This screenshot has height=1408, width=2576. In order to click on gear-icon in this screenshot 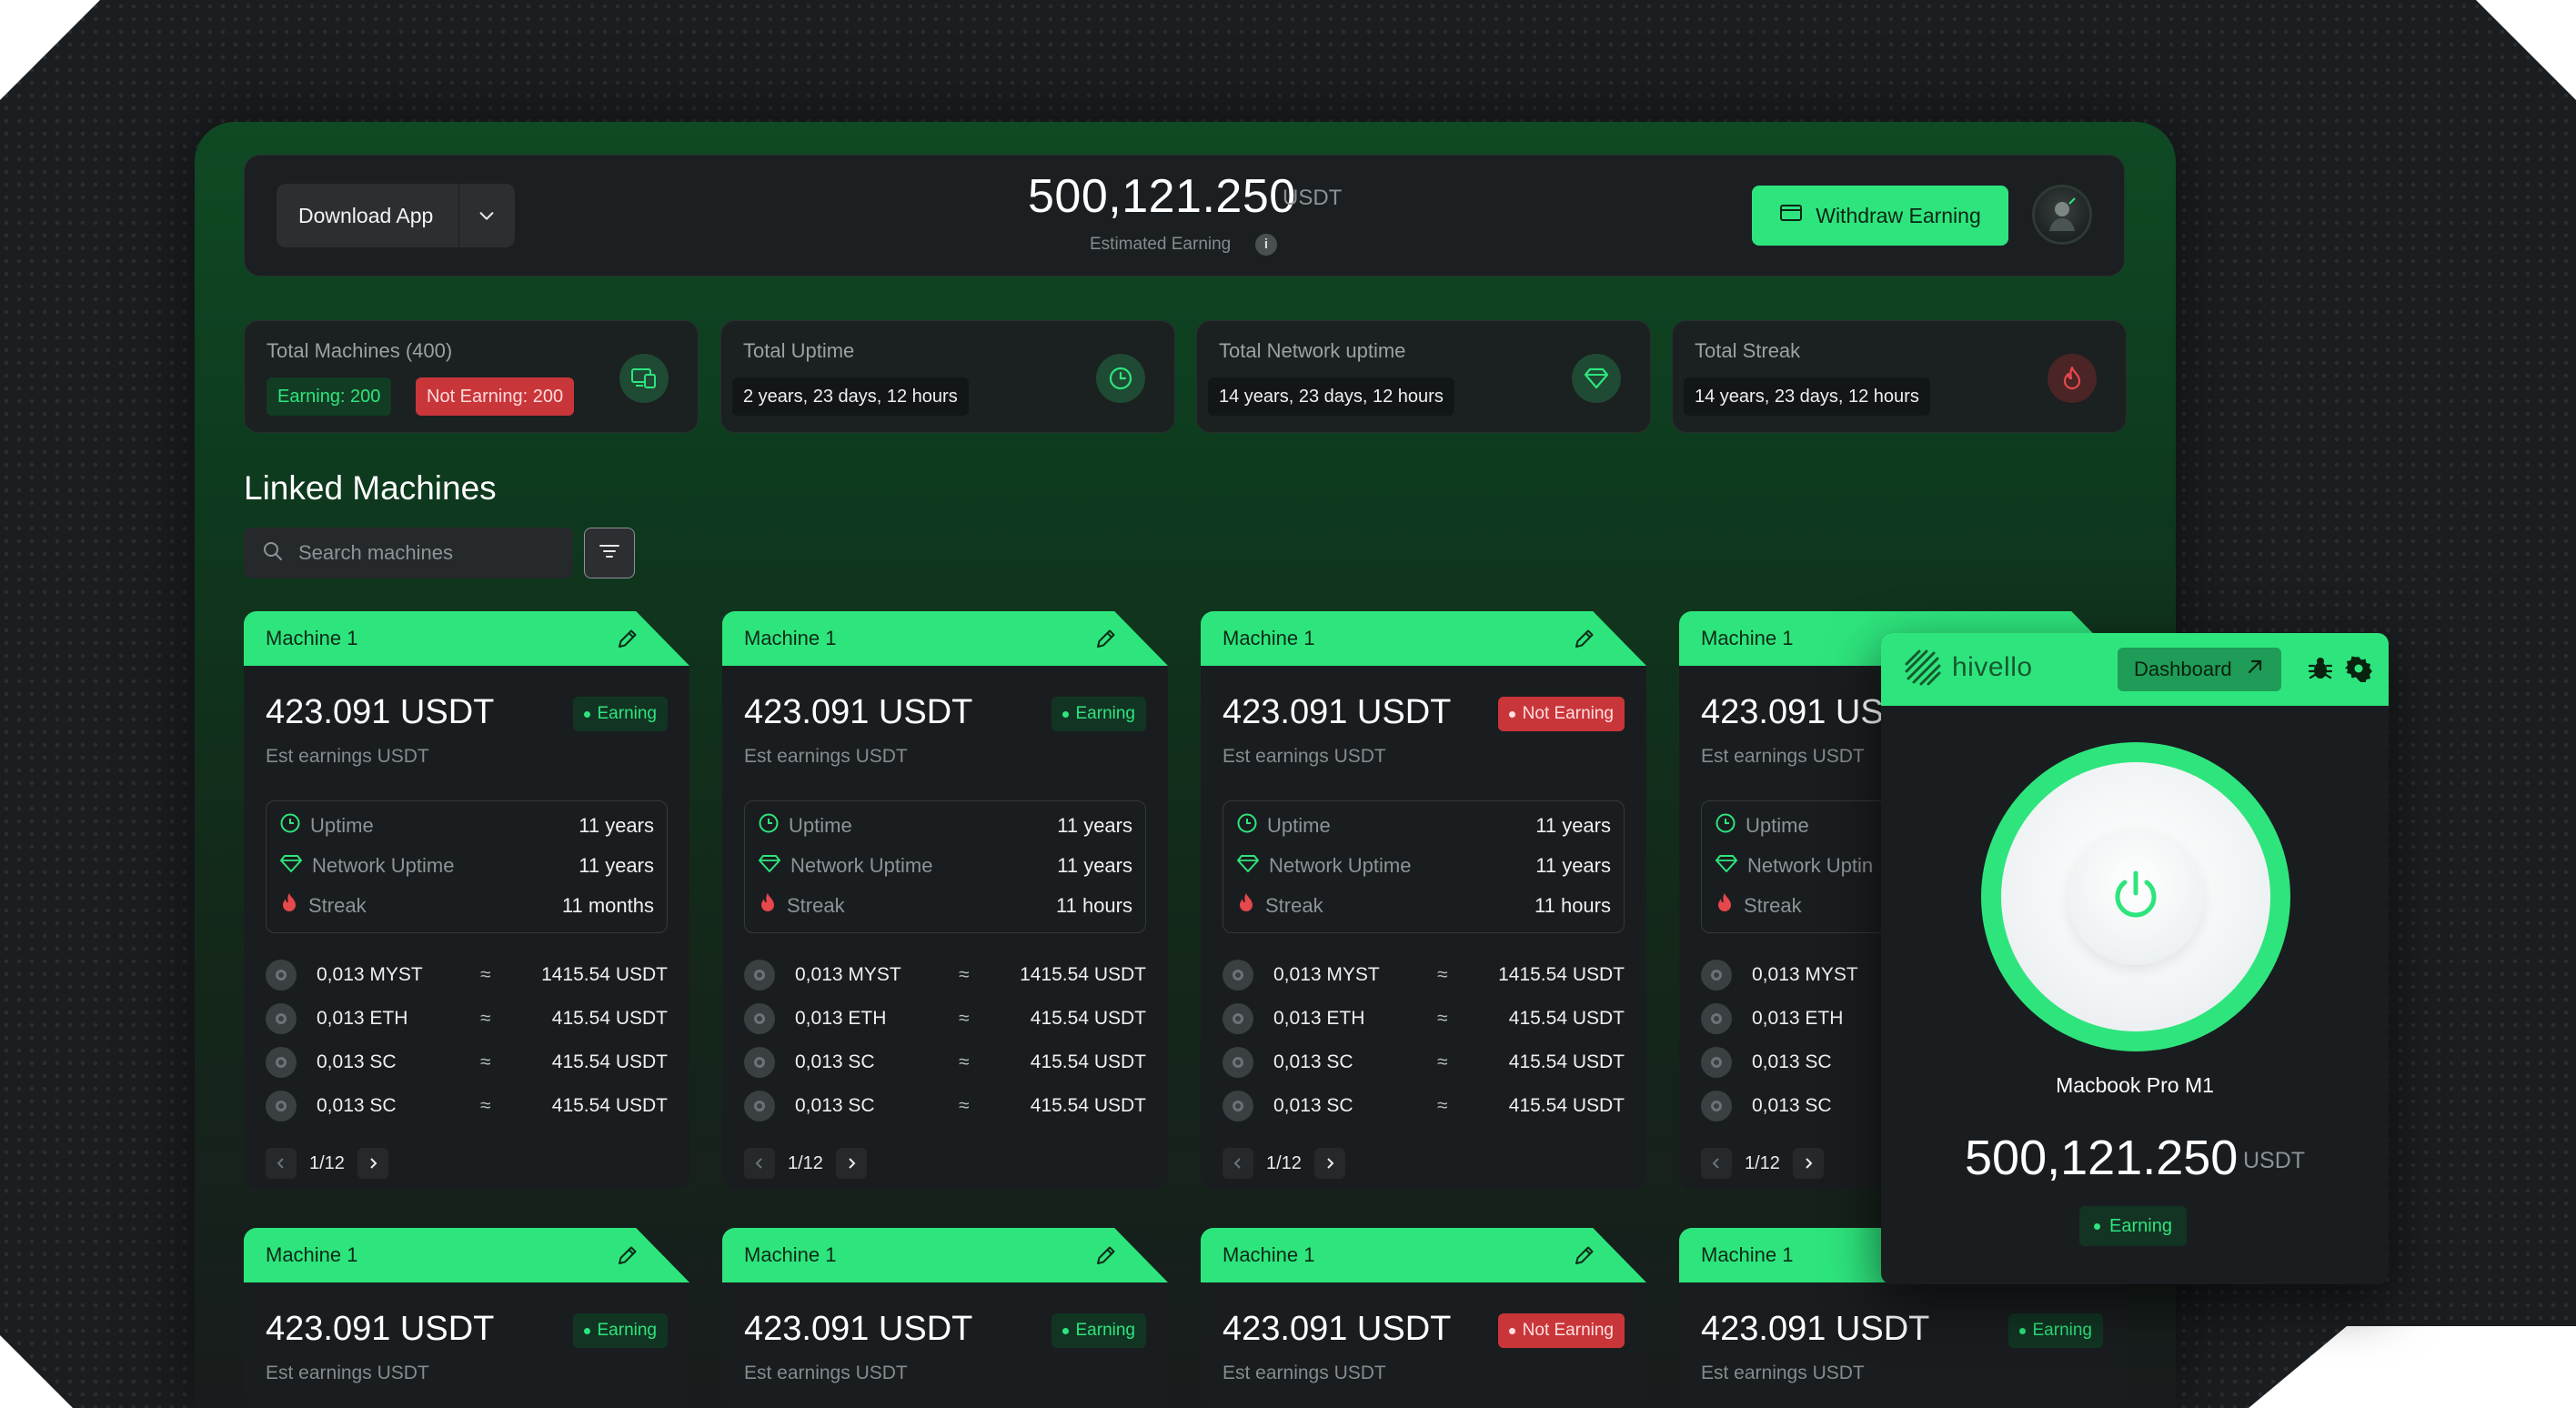, I will do `click(2358, 671)`.